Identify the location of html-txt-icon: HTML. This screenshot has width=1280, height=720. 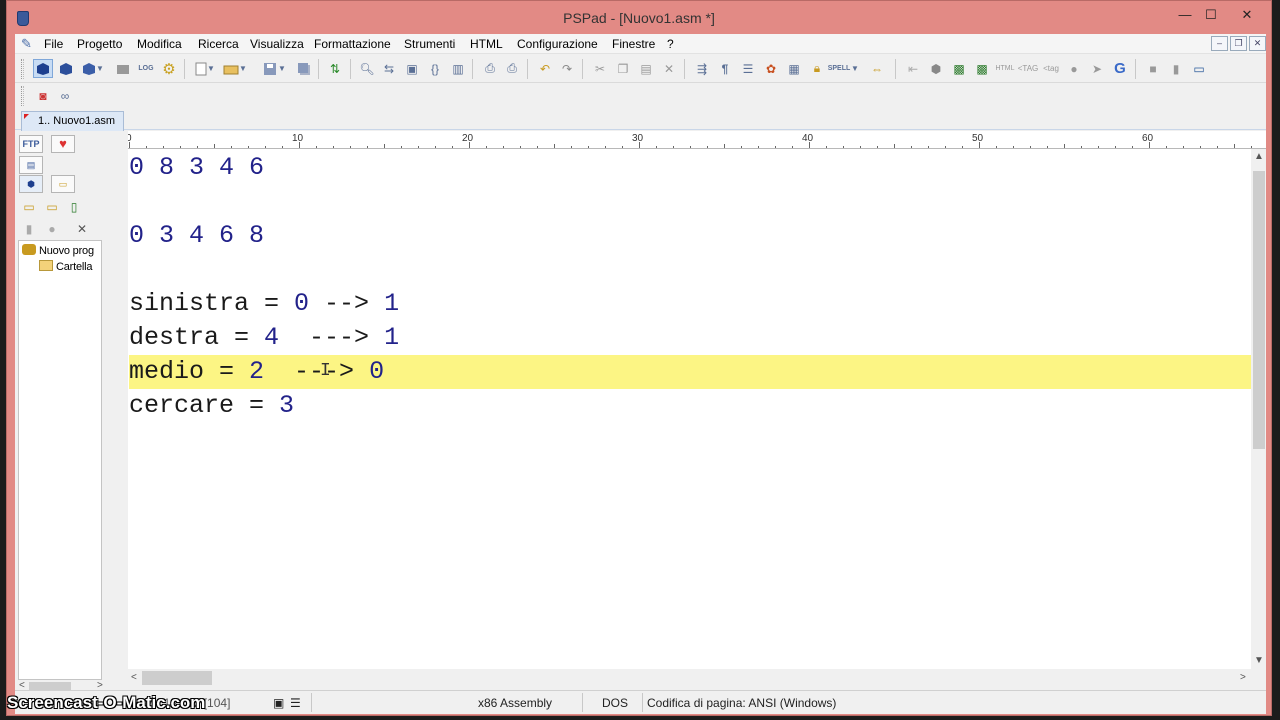
(1005, 68).